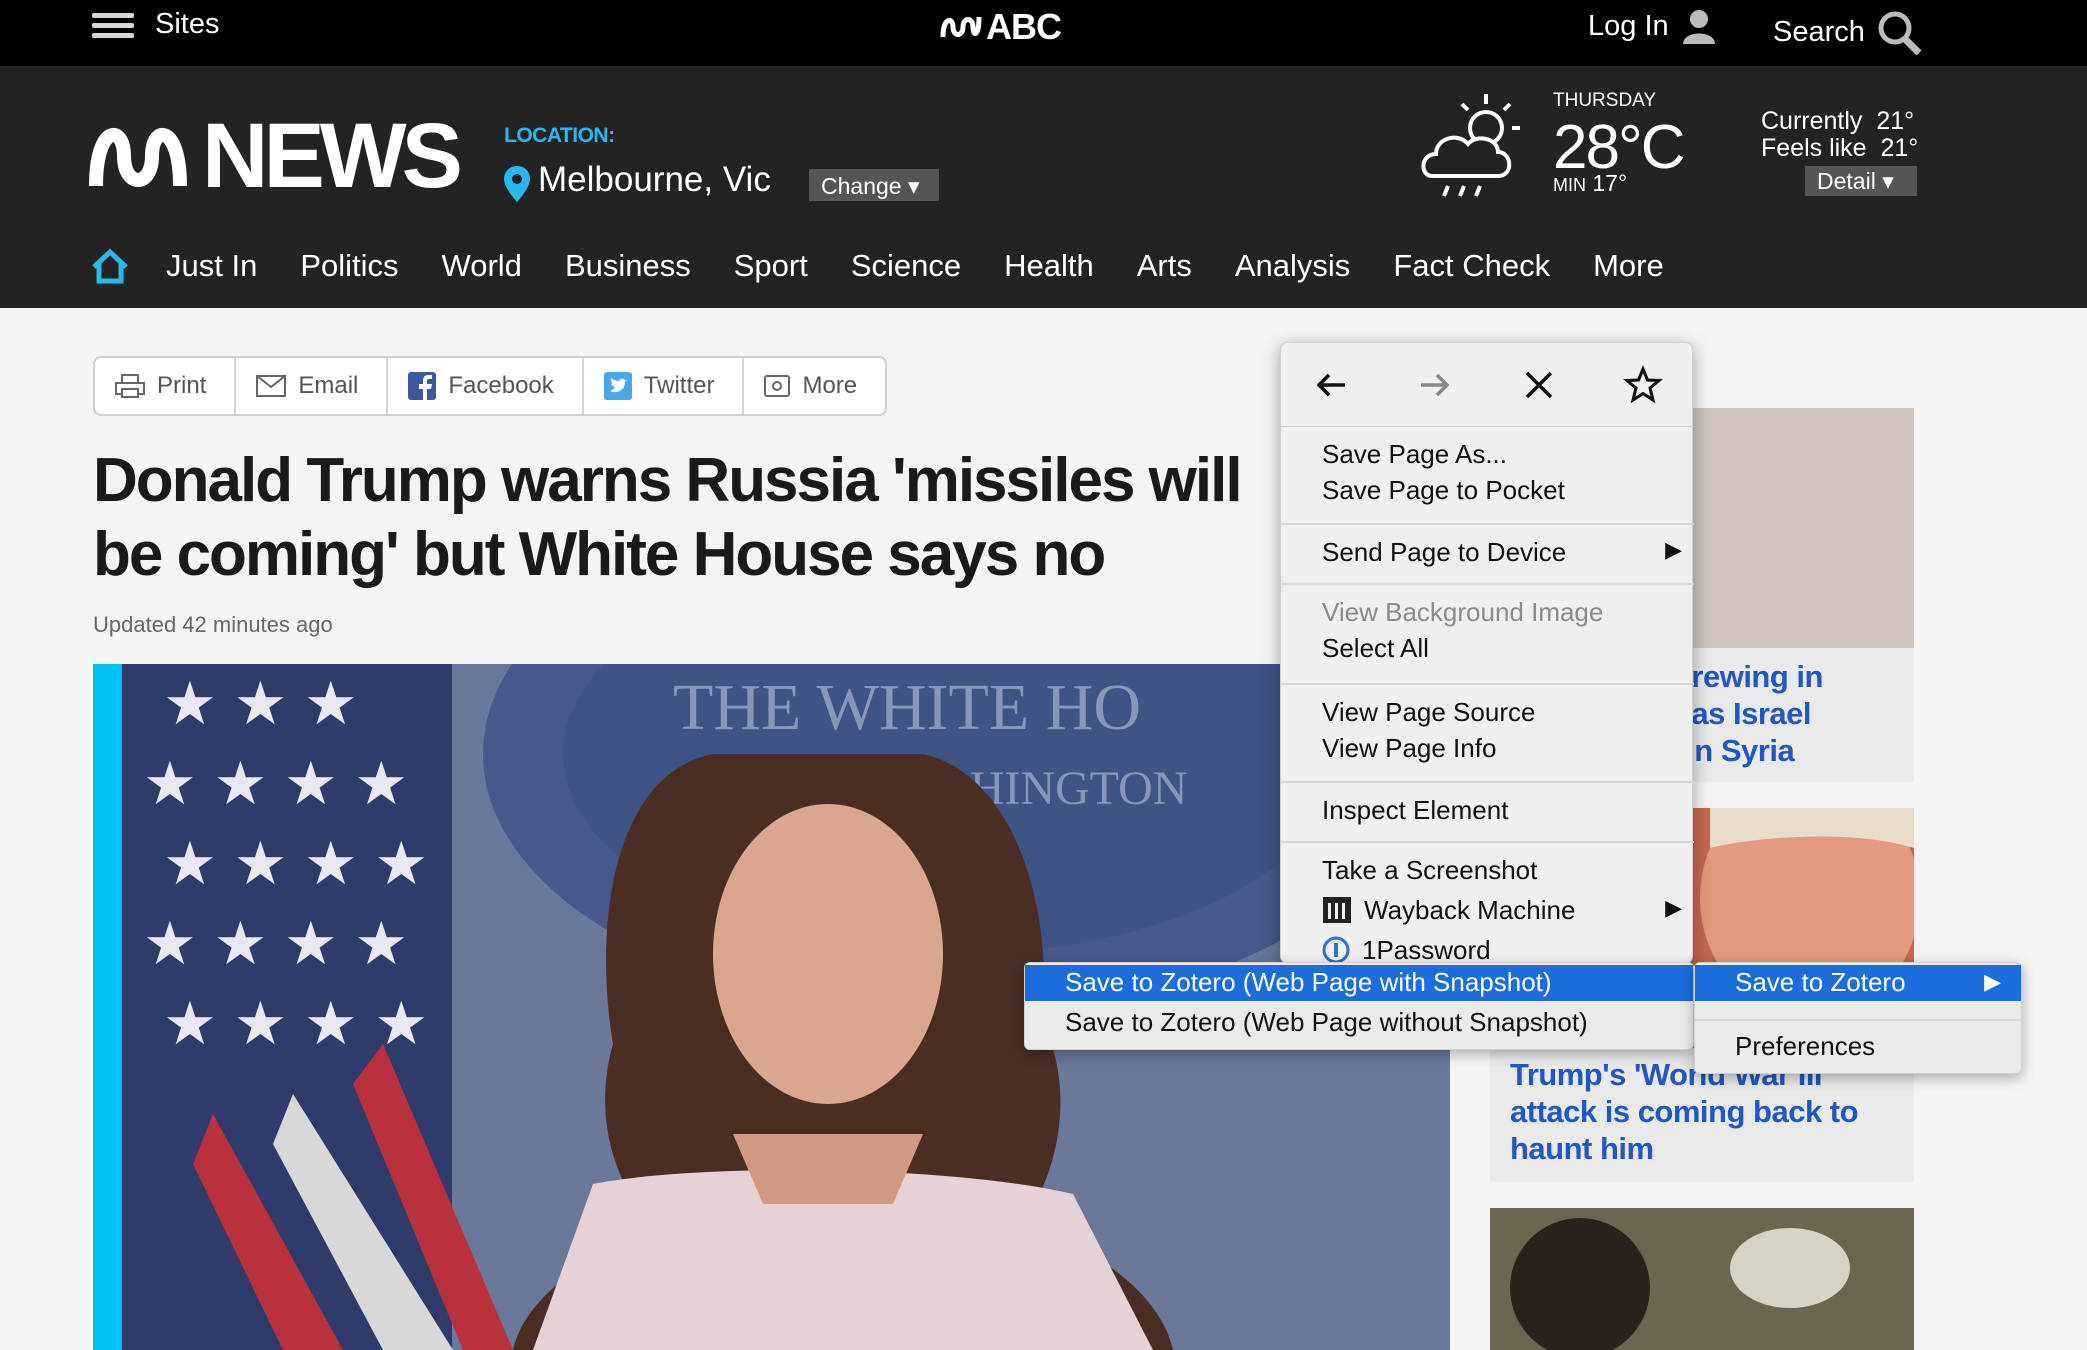  I want to click on home-icon, so click(110, 266).